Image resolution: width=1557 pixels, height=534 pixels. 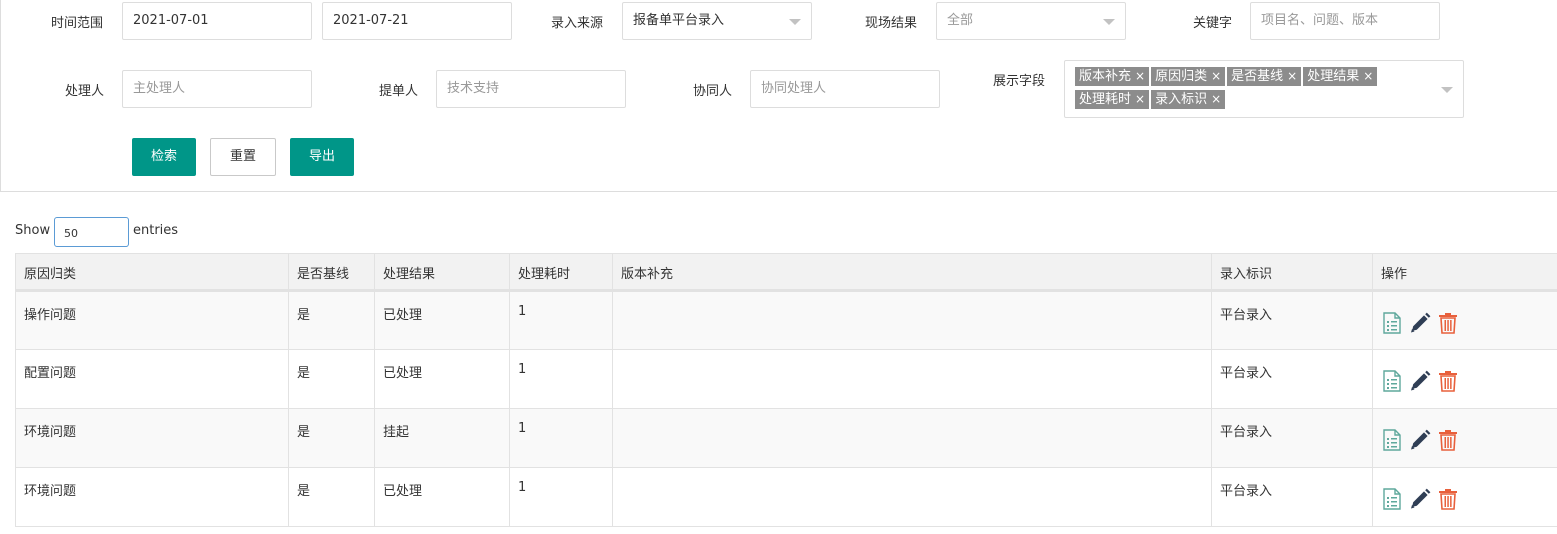 What do you see at coordinates (243, 157) in the screenshot?
I see `reset-button: 重置` at bounding box center [243, 157].